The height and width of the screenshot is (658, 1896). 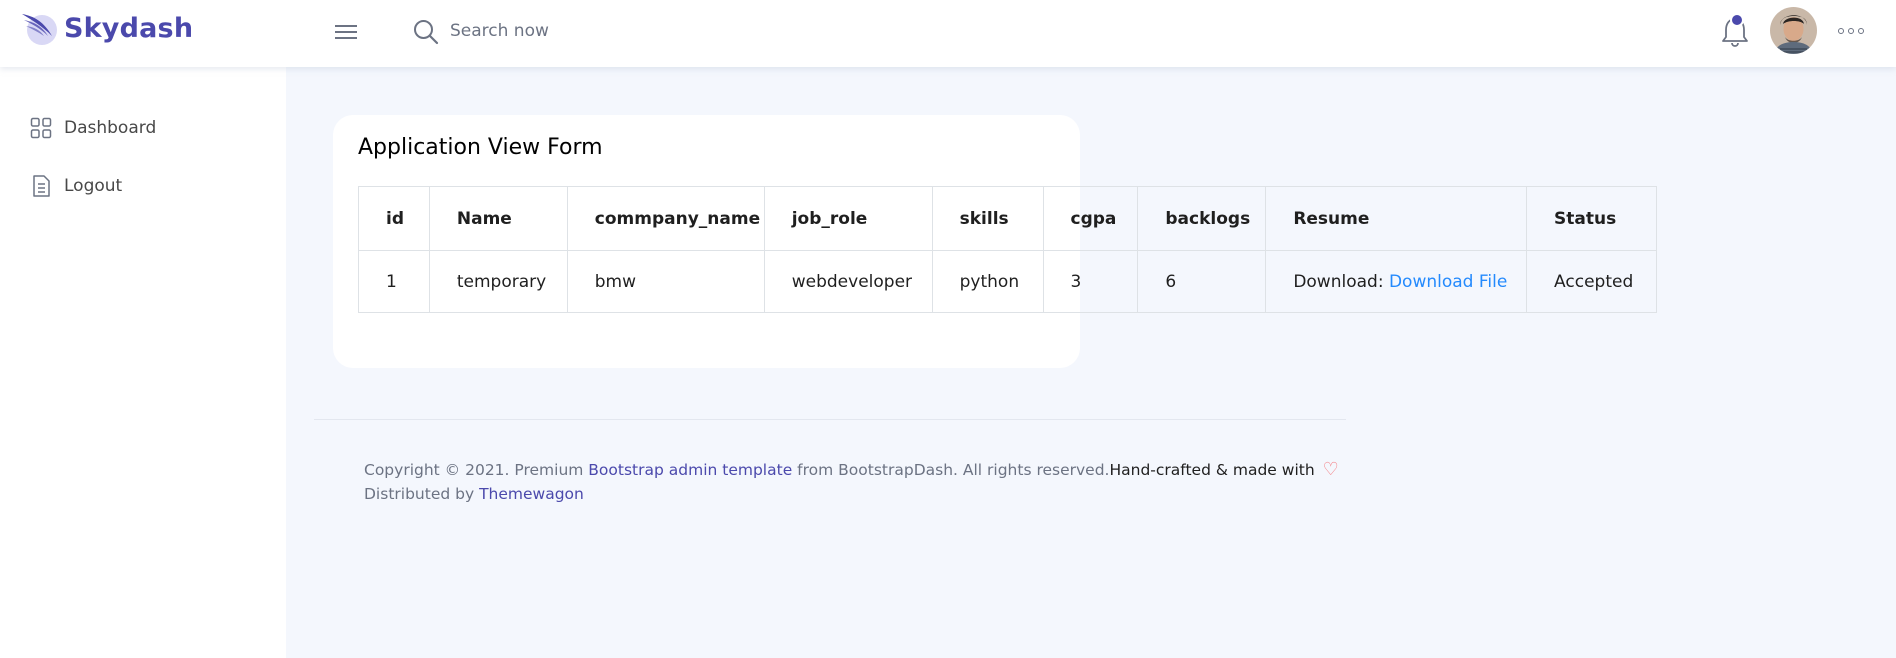 What do you see at coordinates (129, 28) in the screenshot?
I see `brand-name: Skydash` at bounding box center [129, 28].